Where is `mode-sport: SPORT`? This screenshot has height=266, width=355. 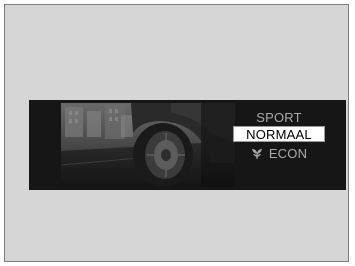
mode-sport: SPORT is located at coordinates (279, 118).